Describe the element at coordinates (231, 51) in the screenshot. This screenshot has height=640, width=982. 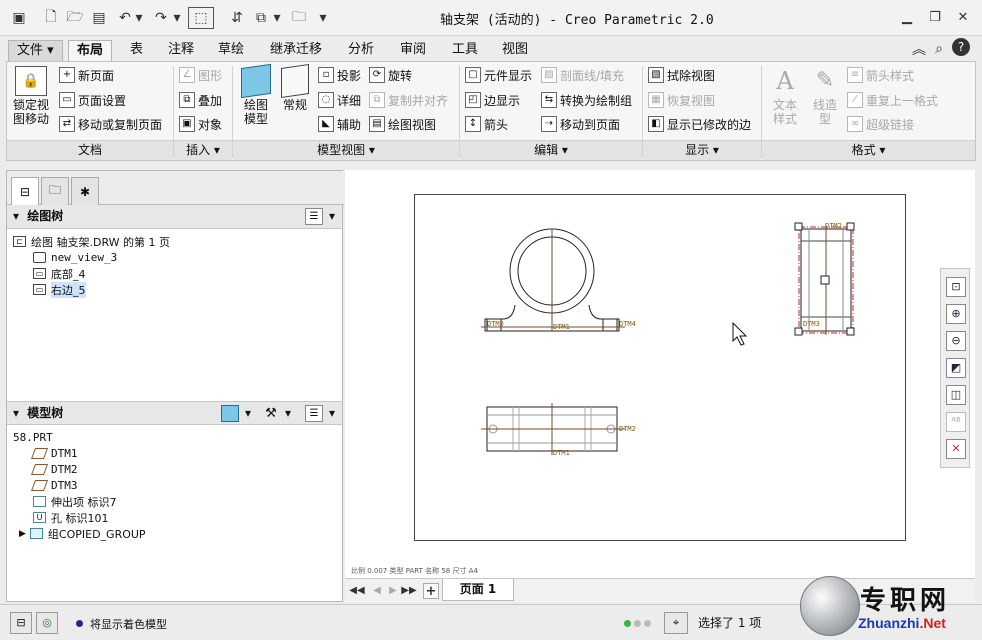
I see `tab-sketch: 草绘` at that location.